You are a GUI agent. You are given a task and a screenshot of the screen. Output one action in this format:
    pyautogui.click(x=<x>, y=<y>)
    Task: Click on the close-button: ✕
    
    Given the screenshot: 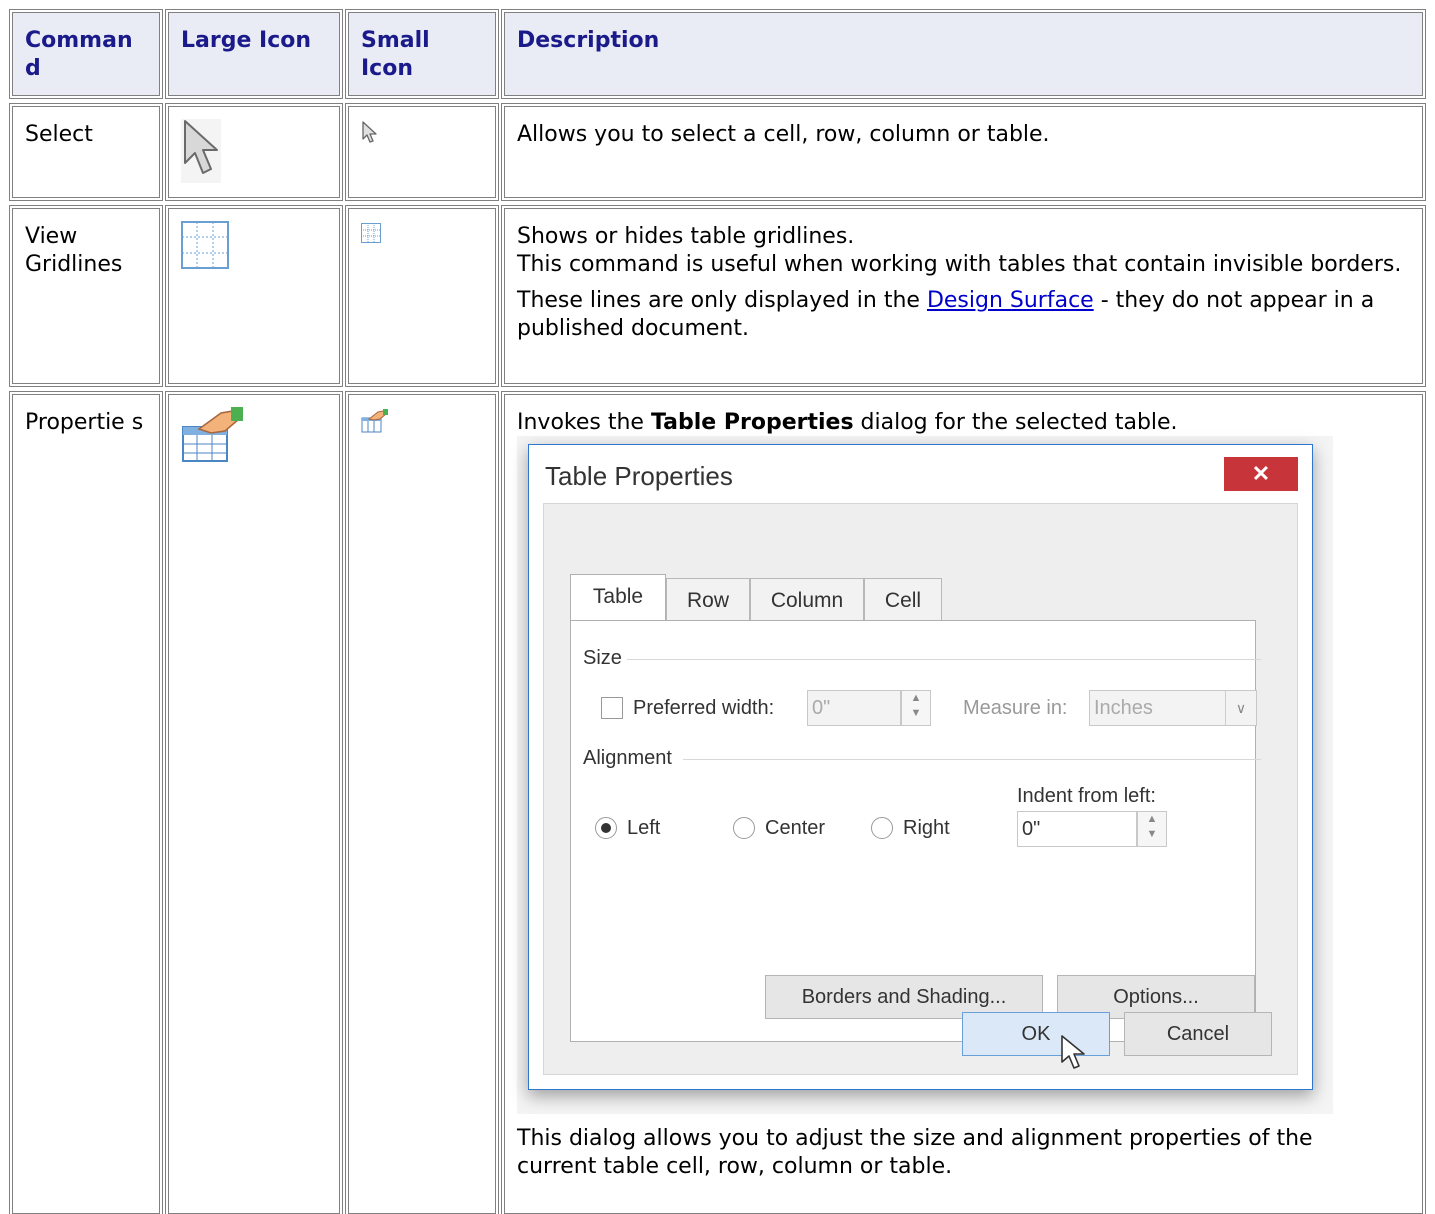 What is the action you would take?
    pyautogui.click(x=1261, y=474)
    